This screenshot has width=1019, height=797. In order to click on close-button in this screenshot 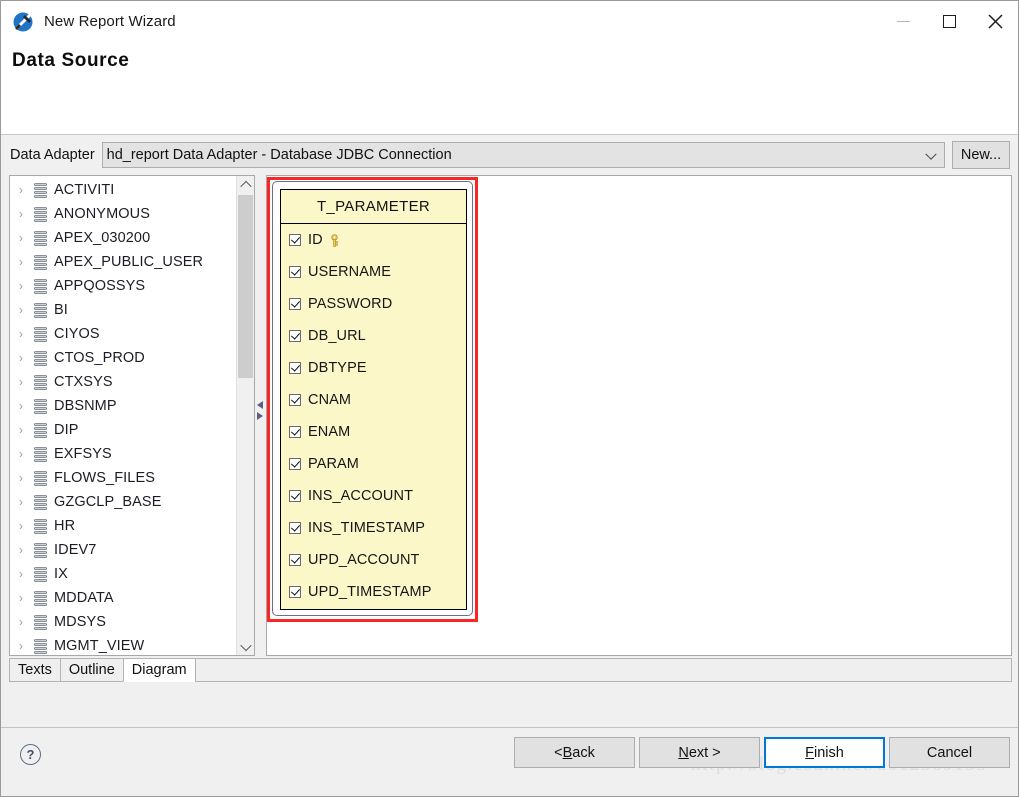, I will do `click(995, 21)`.